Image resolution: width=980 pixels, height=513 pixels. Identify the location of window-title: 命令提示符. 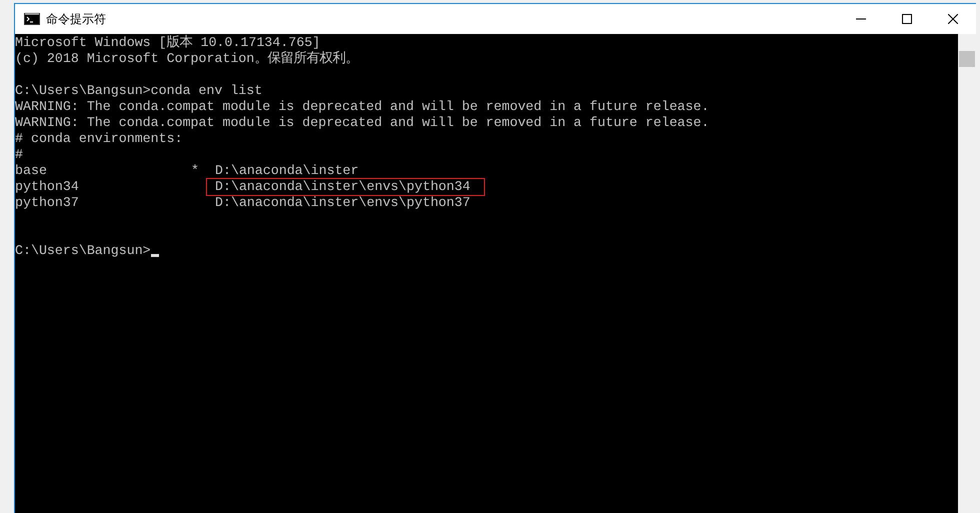
(76, 19).